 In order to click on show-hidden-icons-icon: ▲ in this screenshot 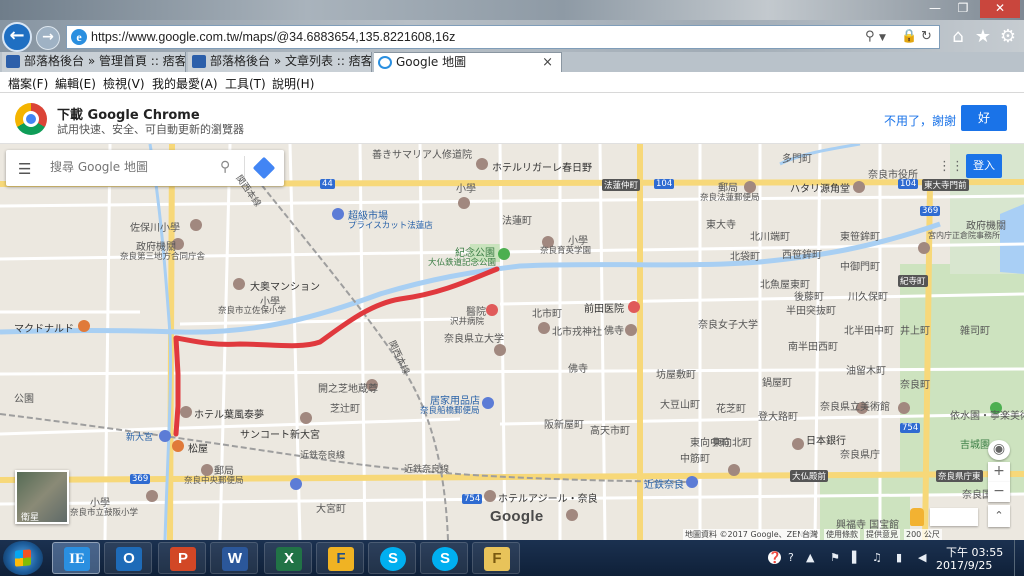, I will do `click(810, 557)`.